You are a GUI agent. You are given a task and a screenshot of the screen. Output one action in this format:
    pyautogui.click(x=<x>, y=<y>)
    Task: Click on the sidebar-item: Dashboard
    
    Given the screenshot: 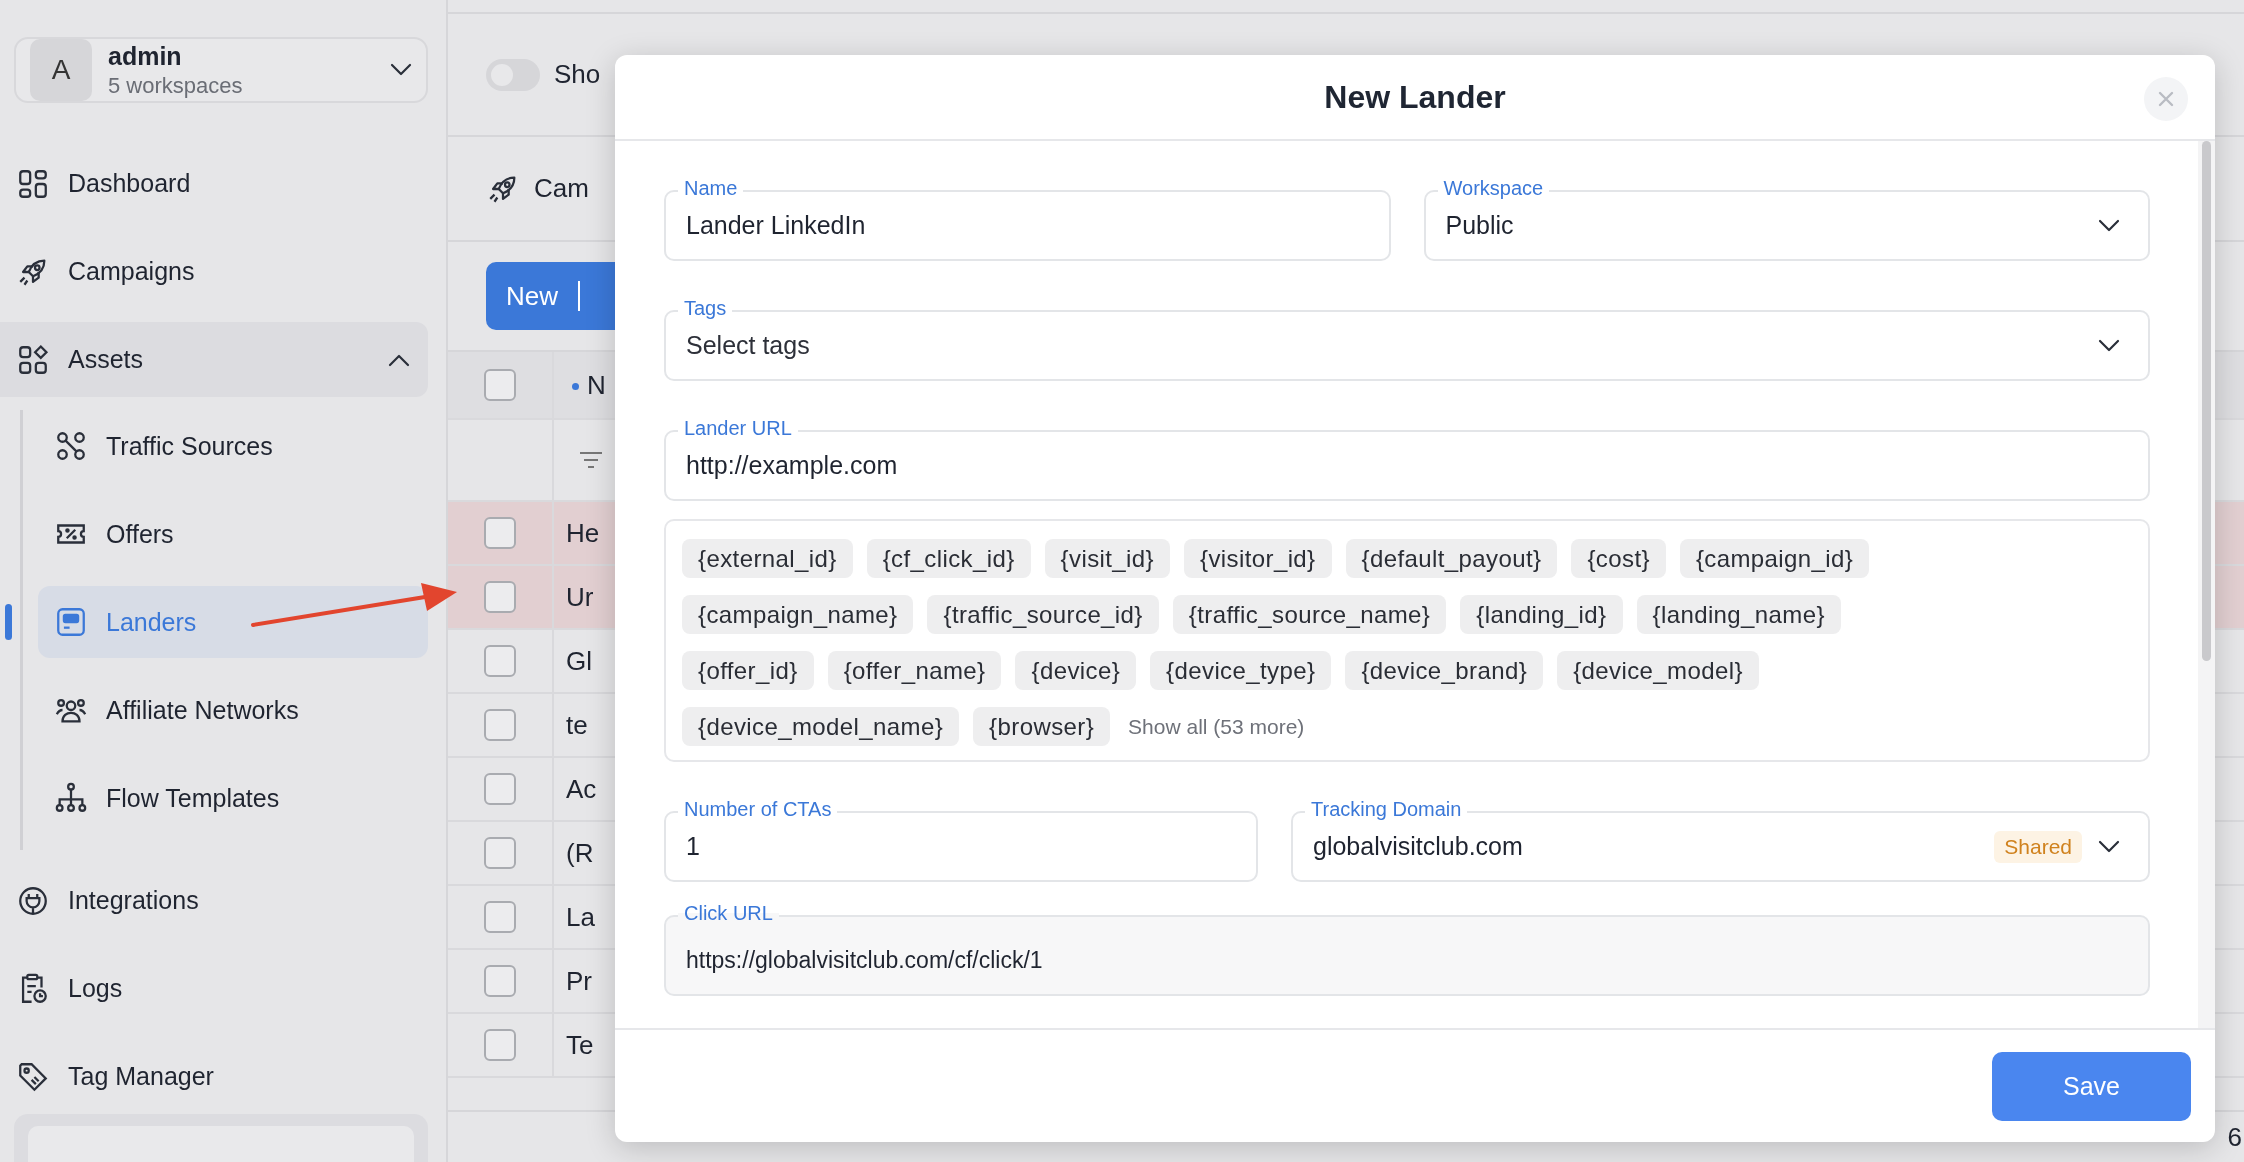 What is the action you would take?
    pyautogui.click(x=214, y=183)
    